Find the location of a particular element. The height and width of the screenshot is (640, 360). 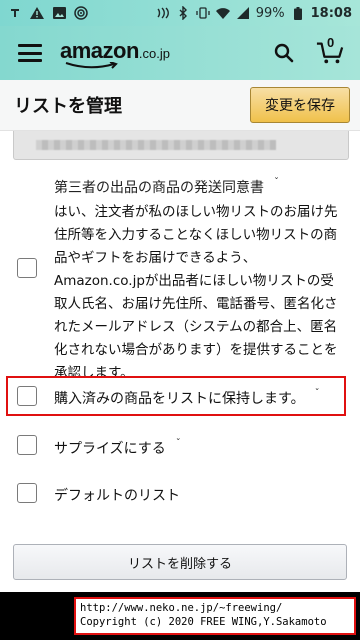

smile-arrow-icon is located at coordinates (91, 65).